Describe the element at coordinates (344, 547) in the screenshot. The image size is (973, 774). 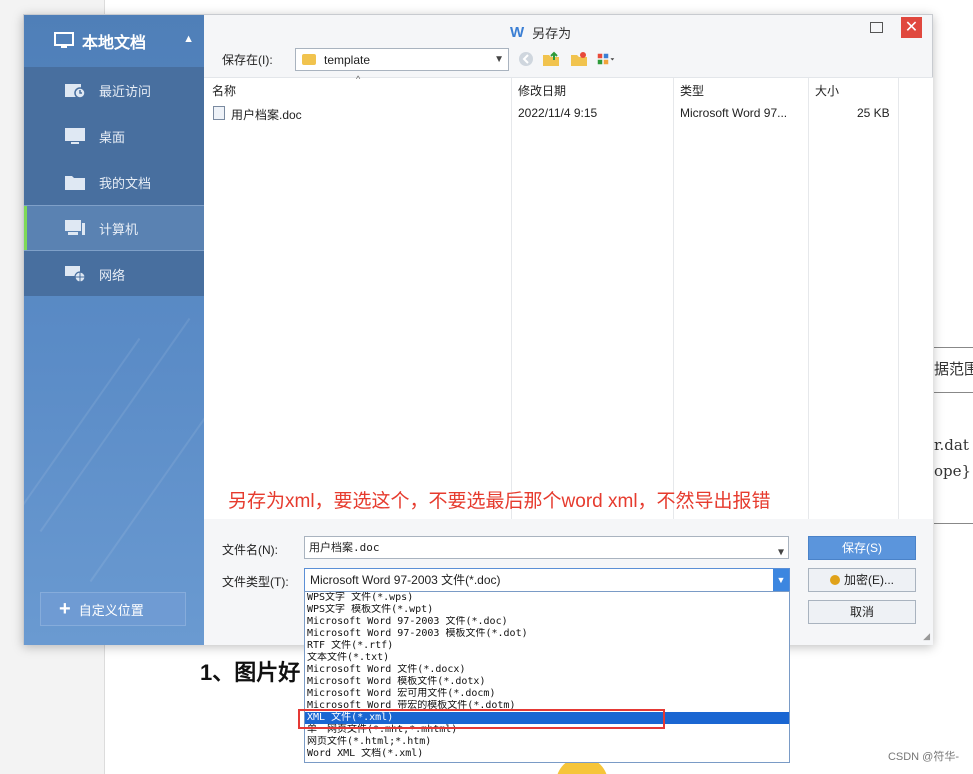
I see `filename-value: 用户档案.doc` at that location.